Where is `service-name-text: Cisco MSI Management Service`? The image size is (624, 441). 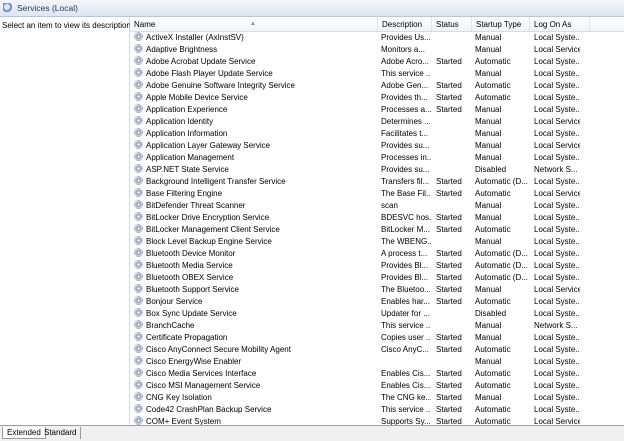
service-name-text: Cisco MSI Management Service is located at coordinates (203, 385).